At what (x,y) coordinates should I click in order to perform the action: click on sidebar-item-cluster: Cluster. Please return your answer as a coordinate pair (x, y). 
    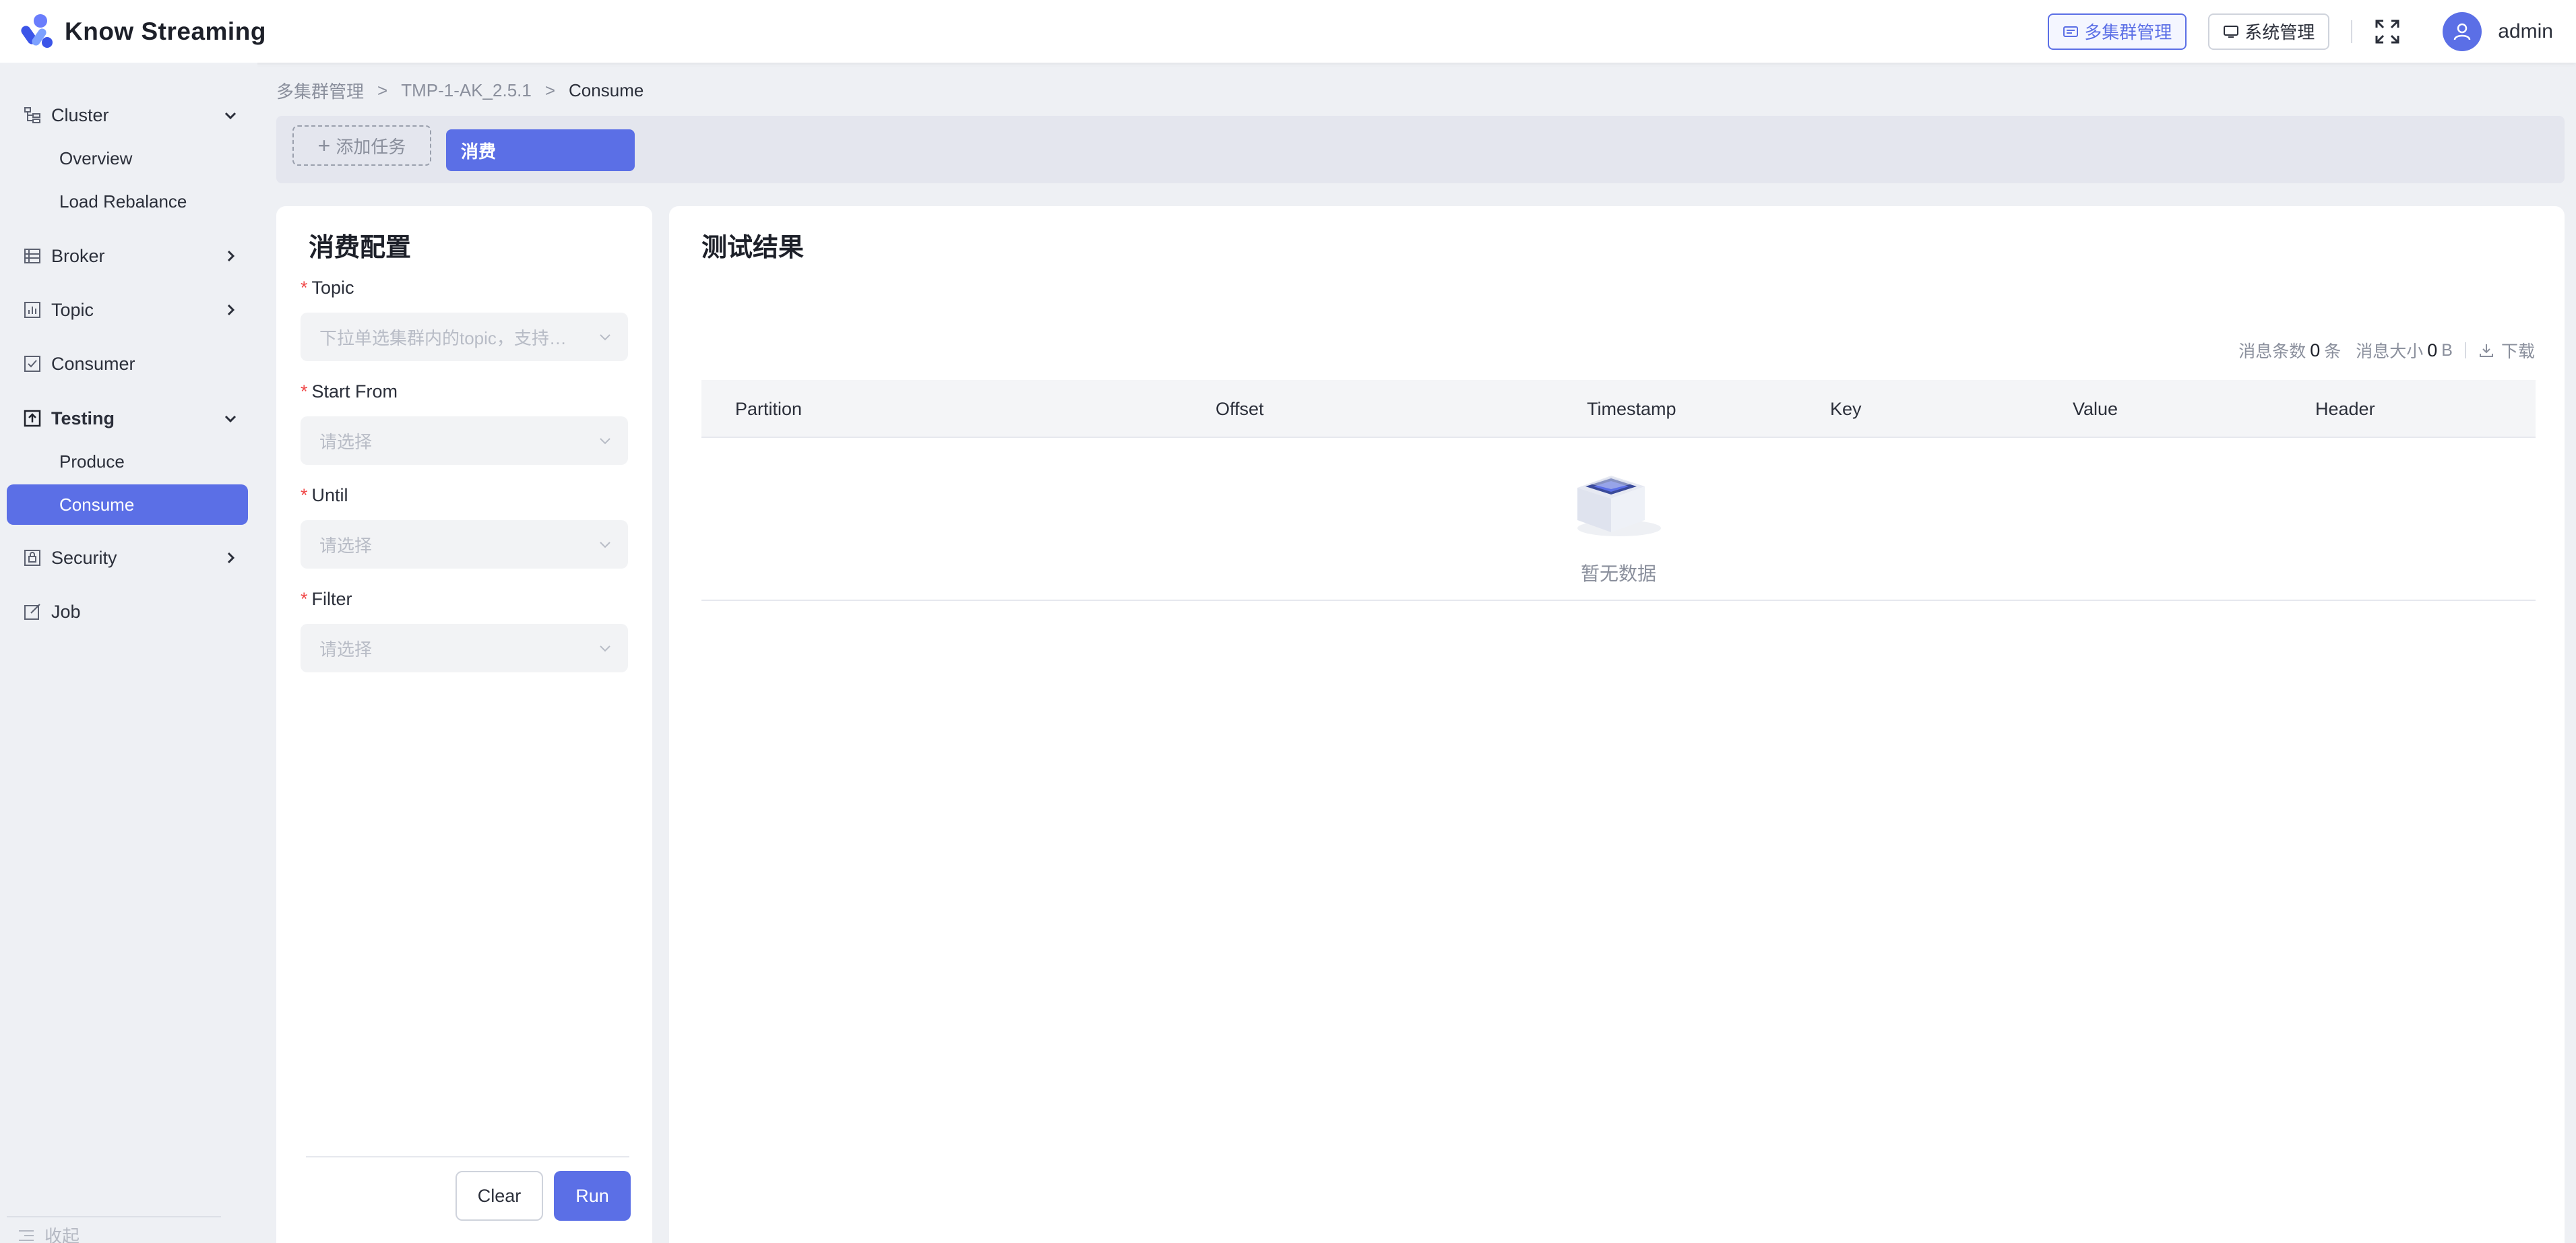
    Looking at the image, I should click on (128, 115).